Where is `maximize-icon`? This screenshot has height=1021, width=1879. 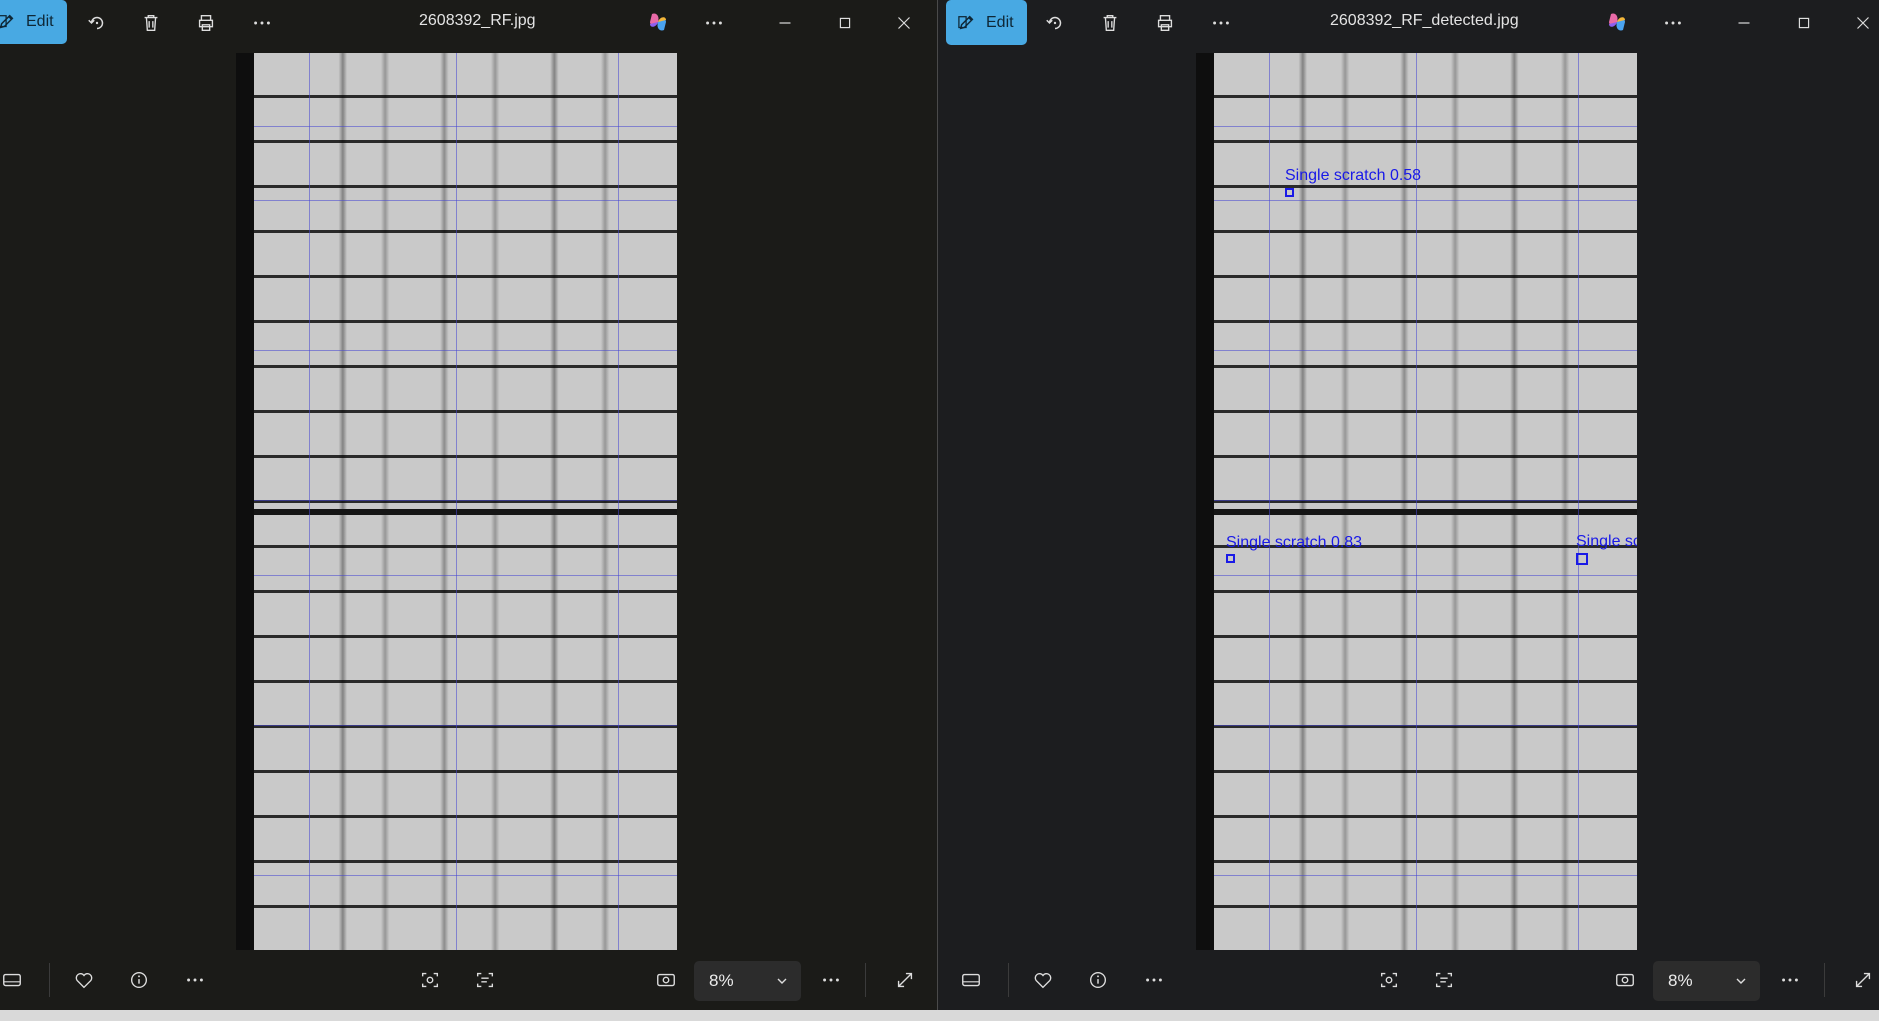 maximize-icon is located at coordinates (1804, 23).